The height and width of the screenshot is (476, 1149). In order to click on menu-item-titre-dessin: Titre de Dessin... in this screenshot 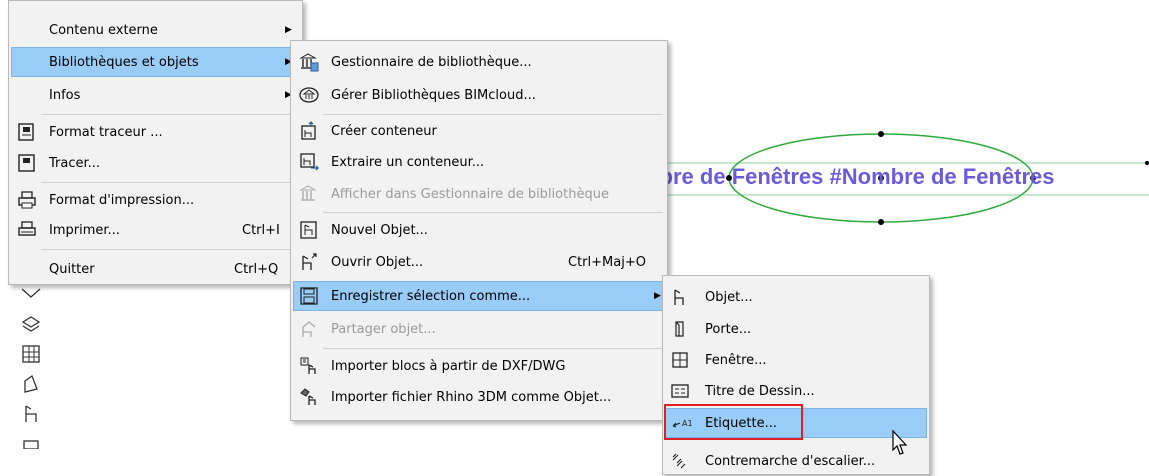, I will do `click(796, 391)`.